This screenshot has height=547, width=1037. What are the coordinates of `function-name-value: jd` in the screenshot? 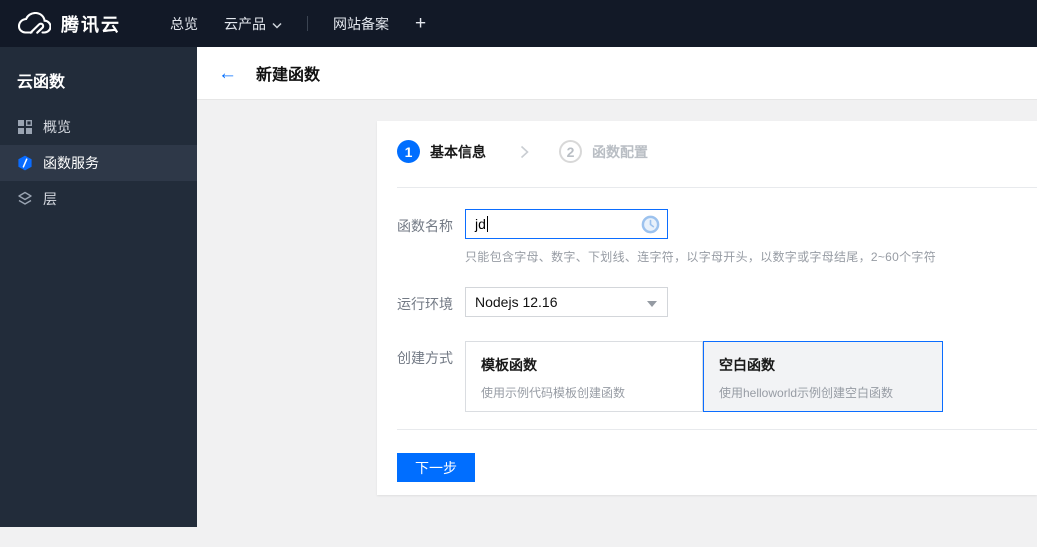 It's located at (480, 224).